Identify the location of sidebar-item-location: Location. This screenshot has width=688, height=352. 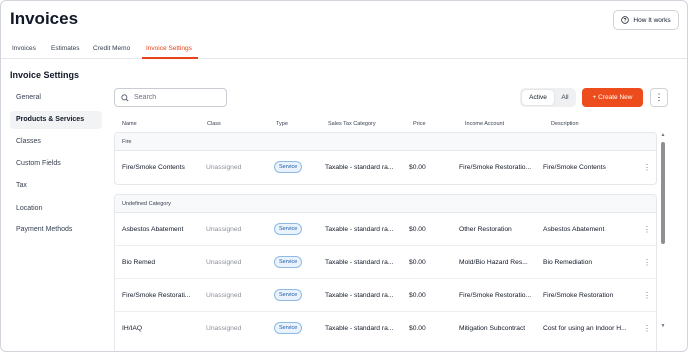
(56, 209).